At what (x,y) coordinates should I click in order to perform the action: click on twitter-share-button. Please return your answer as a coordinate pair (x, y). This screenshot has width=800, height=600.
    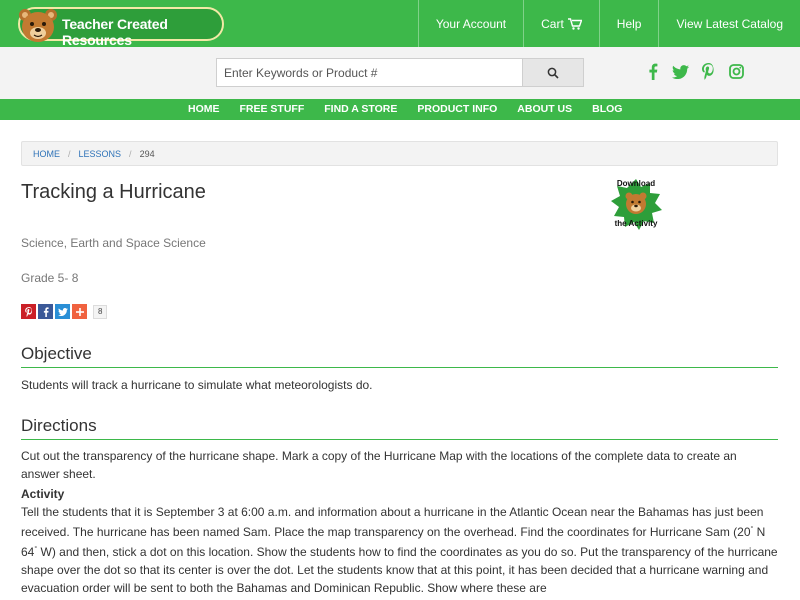
    Looking at the image, I should click on (62, 311).